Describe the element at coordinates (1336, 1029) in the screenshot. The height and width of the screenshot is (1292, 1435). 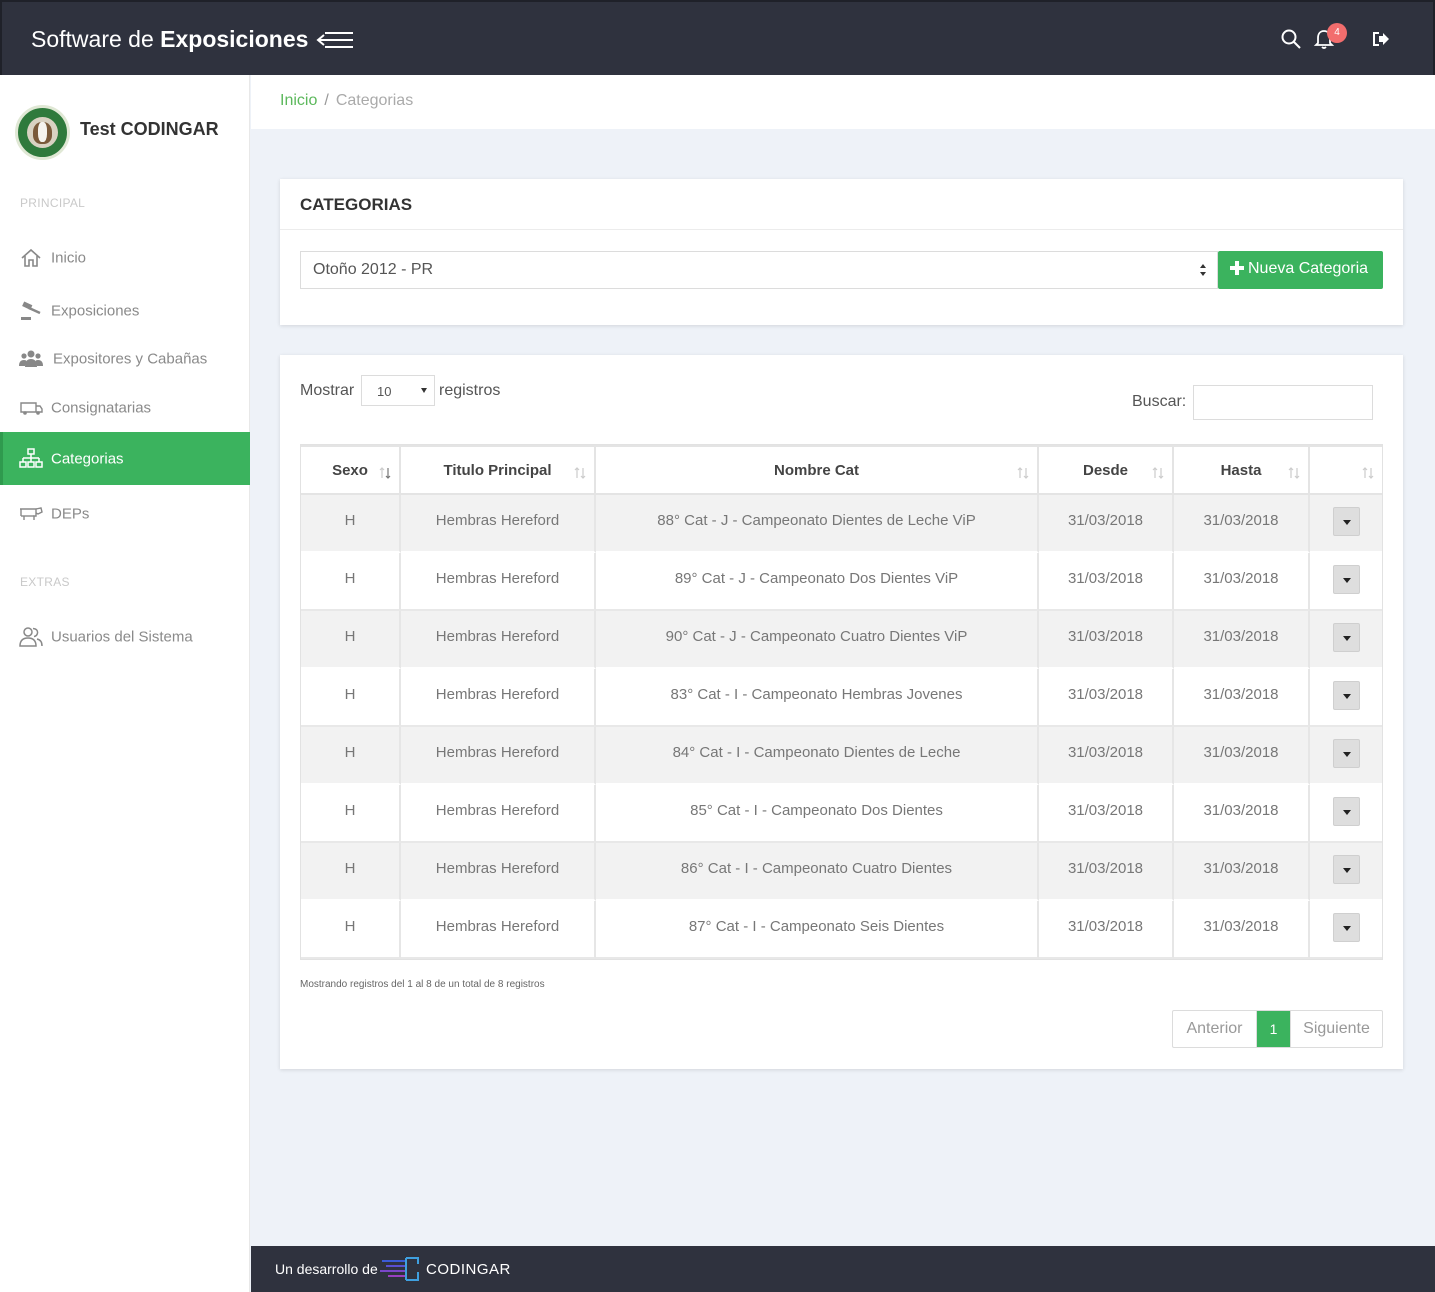
I see `pagination-next-button: Siguiente` at that location.